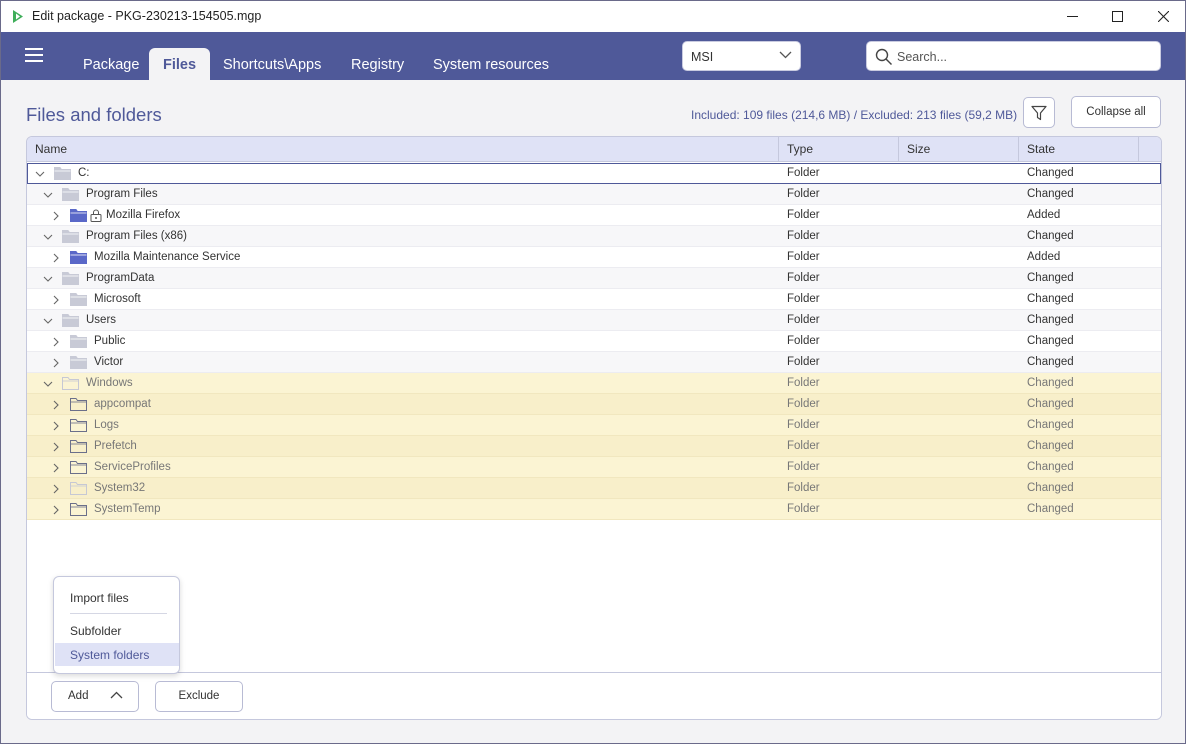 The width and height of the screenshot is (1186, 744). I want to click on table-row: Public Folder Changed, so click(594, 341).